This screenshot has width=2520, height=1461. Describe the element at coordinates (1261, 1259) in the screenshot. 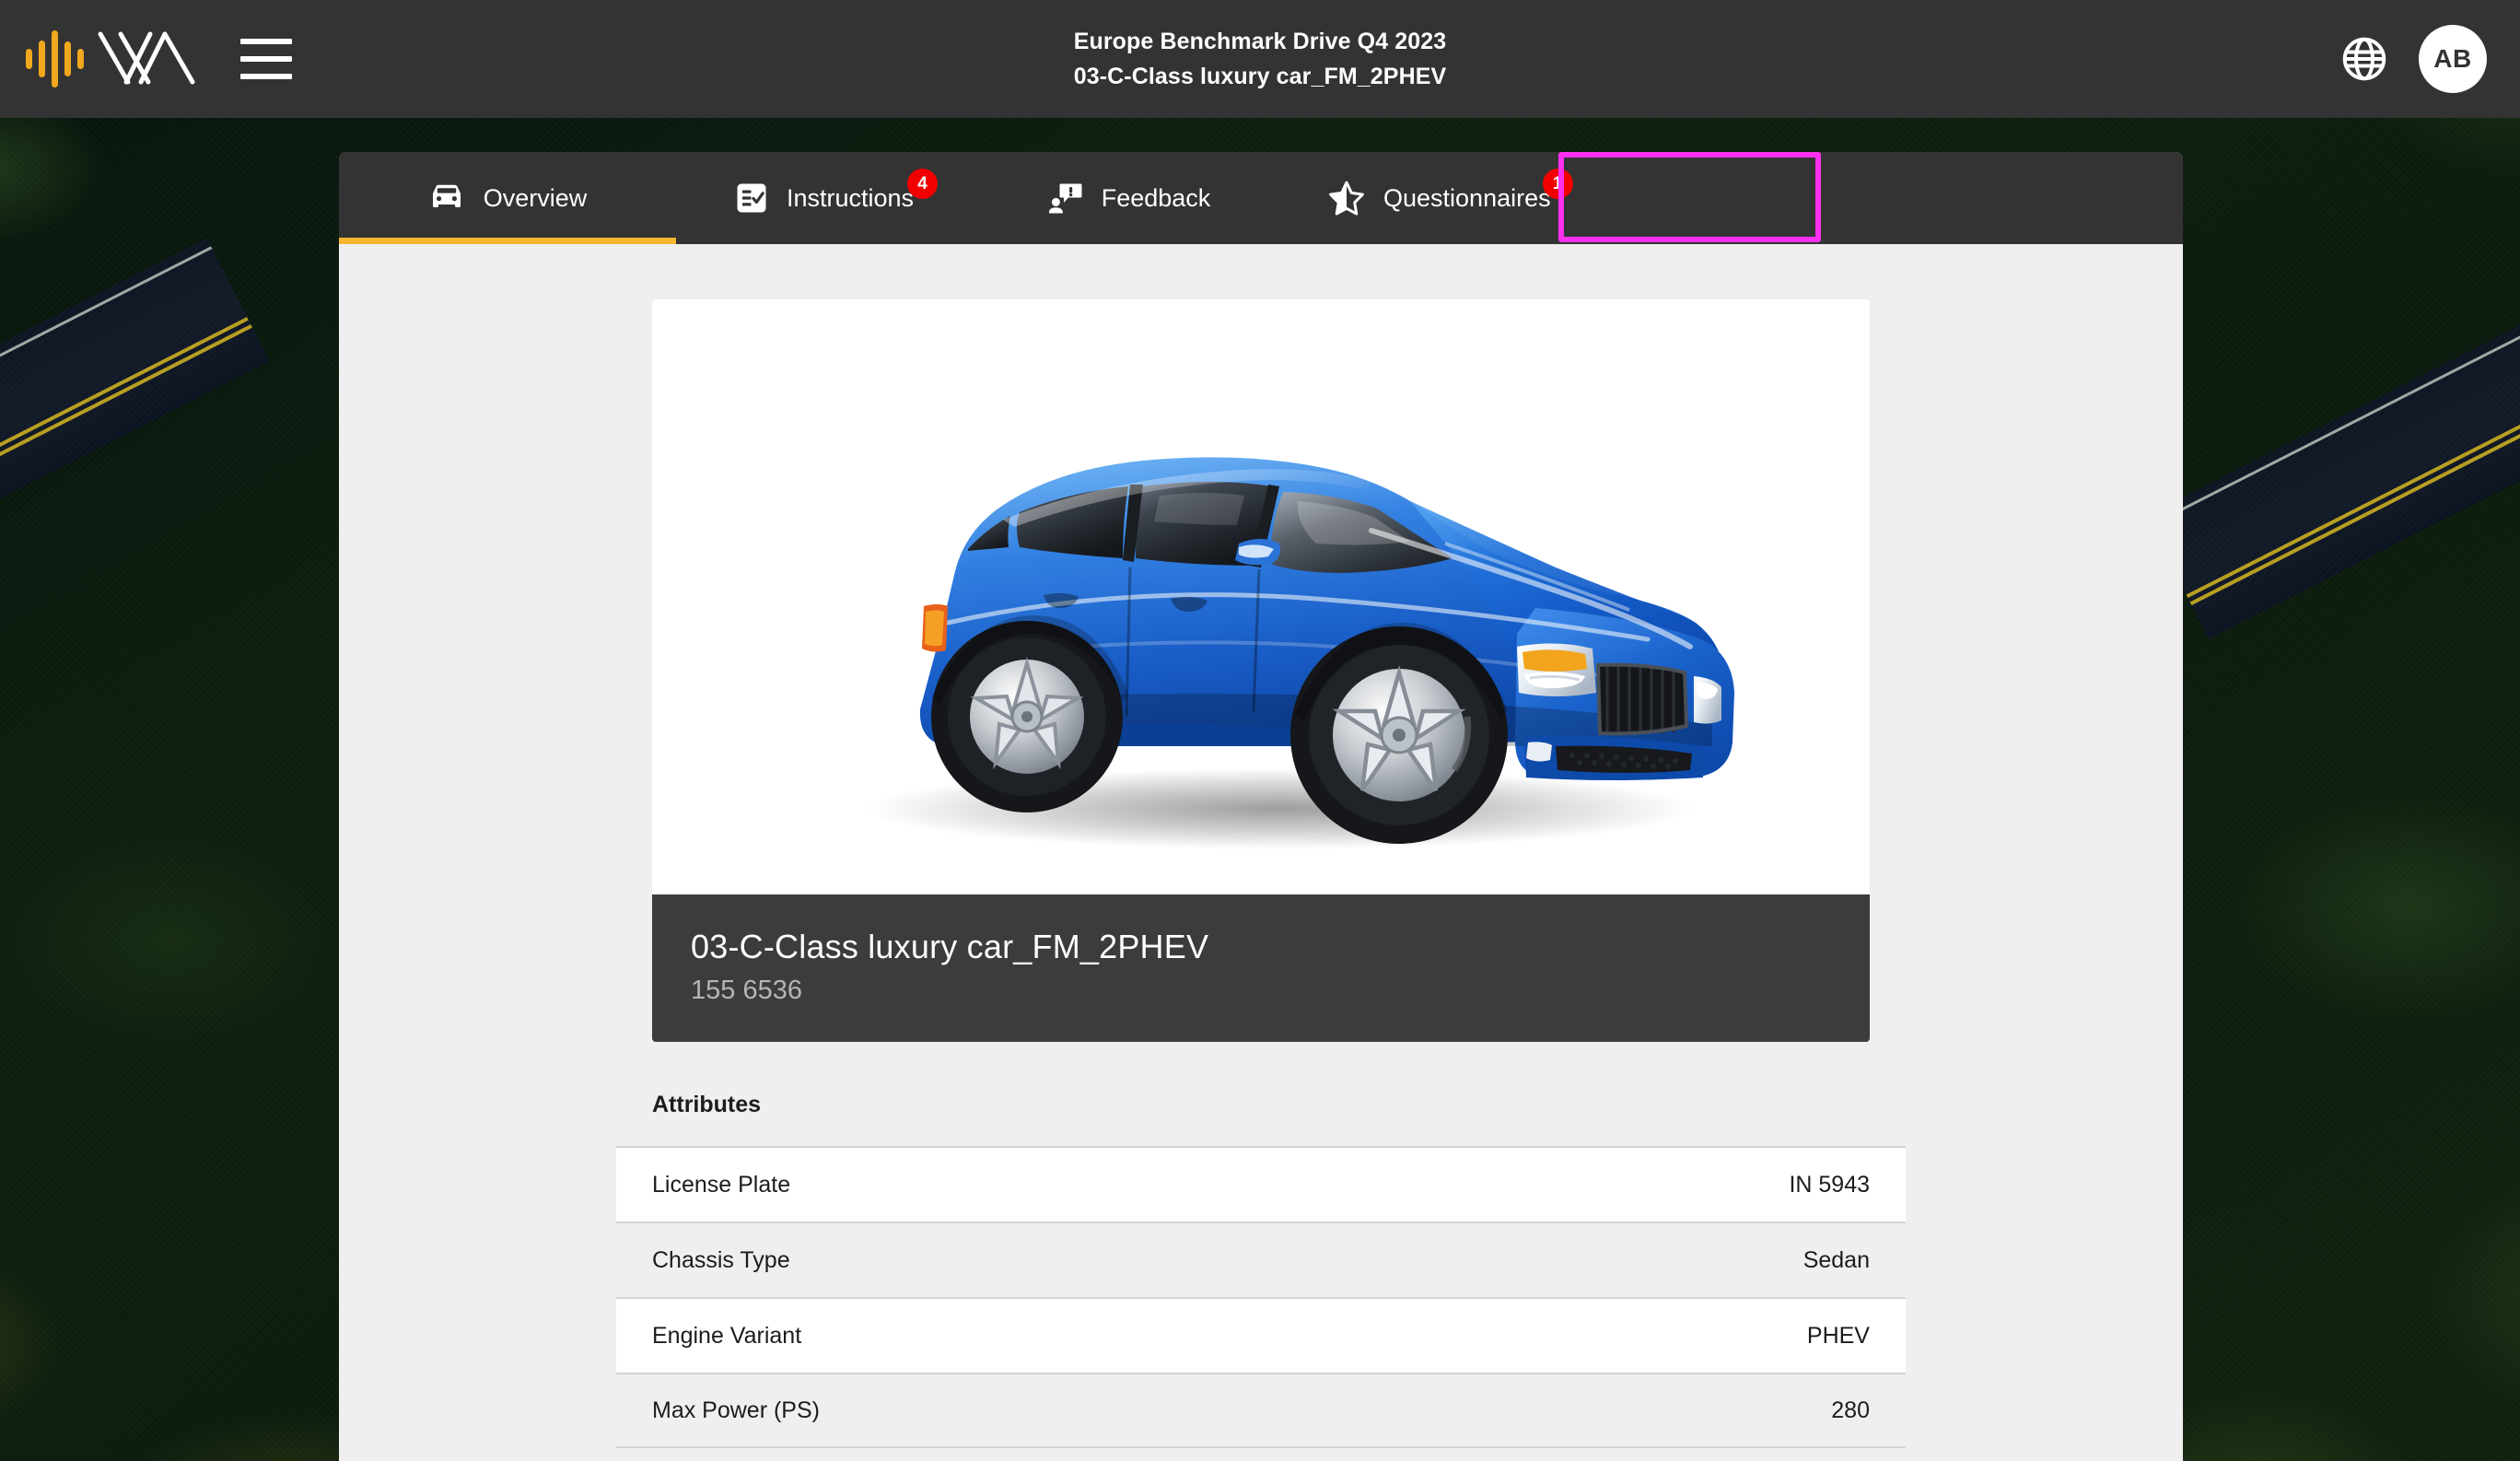

I see `table-row: Chassis Type Sedan` at that location.